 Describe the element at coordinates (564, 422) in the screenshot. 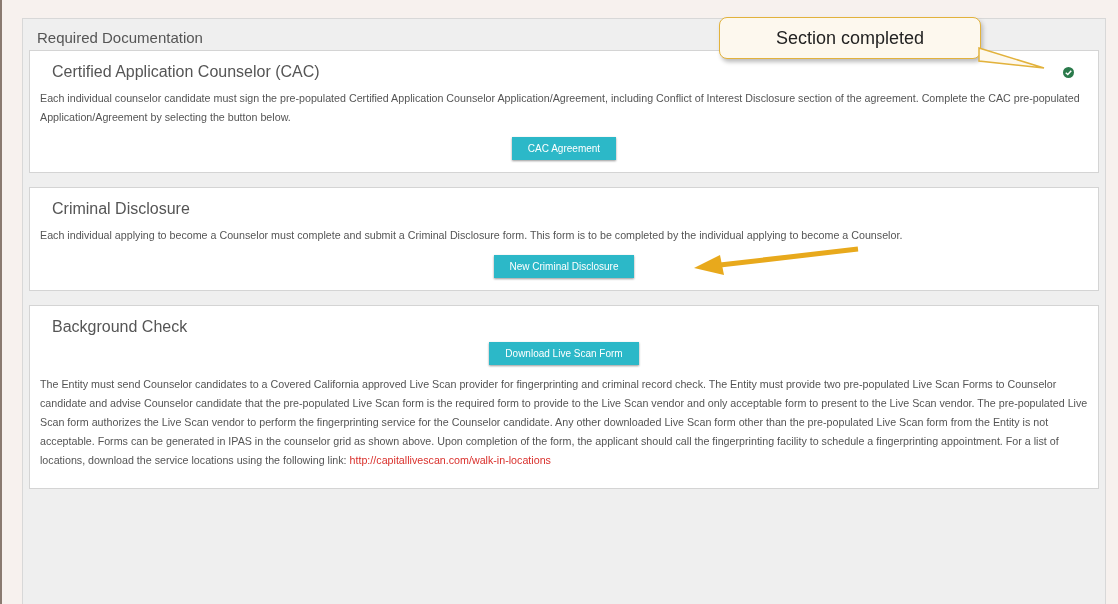

I see `section-description: The Entity must send Counselor candidates to a Covered California approved Live Scan provider for fingerprinting and criminal record check. The Entity must provide two pre-populated Live Scan Forms to Counselor candidate and advise Counselor candidate that the pre-populated Live Scan form is the required form to provide to the Live Scan vendor and only acceptable form to present to the Live Scan vendor. The pre-populated Live Scan form authorizes the Live Scan vendor to perform the fingerprinting service for the Counselor candidate. Any other downloaded Live Scan form other than the pre-populated Live Scan form from the Entity is not acceptable. Forms can be generated in IPAS in the counselor grid as shown above. Upon completion of the form, the applicant should call the fingerprinting facility to schedule a fingerprinting appointment. For a list of locations, download the service locations using the following link: http://capitallivescan.com/walk-in-locations` at that location.